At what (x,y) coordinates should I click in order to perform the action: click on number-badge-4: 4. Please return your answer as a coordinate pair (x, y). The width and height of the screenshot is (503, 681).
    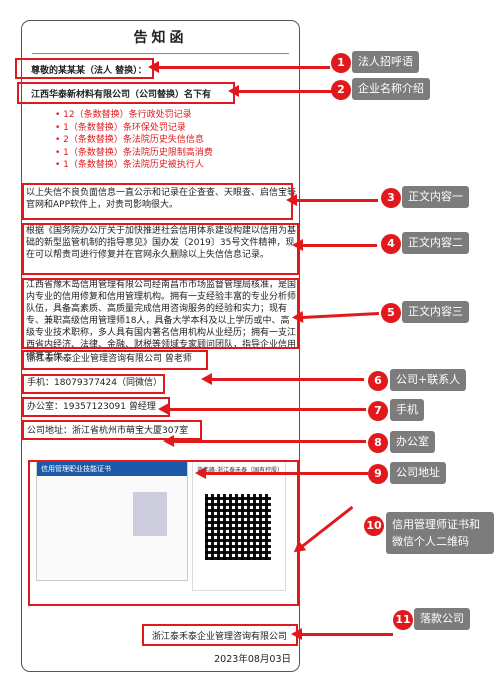
    Looking at the image, I should click on (391, 244).